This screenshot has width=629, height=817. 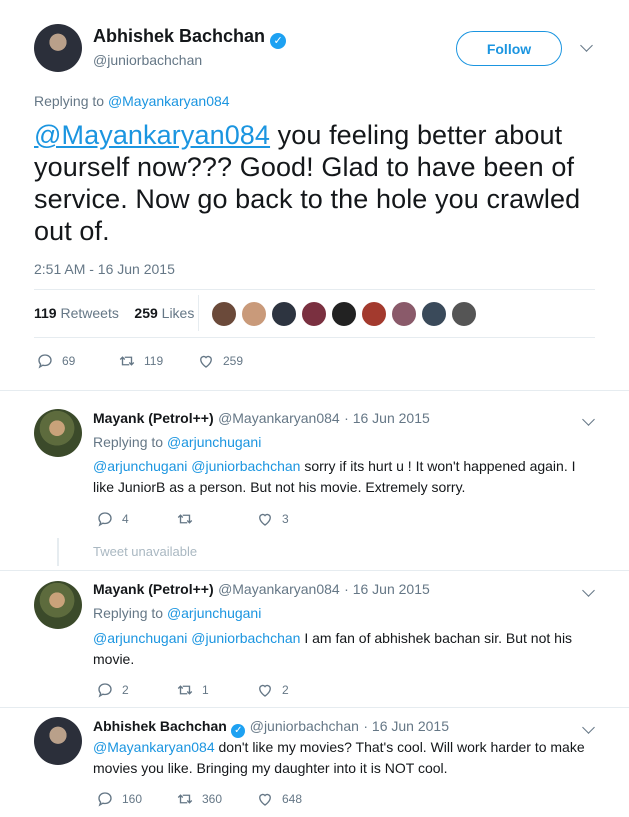 I want to click on tweet-mention-link: @Mayankaryan084, so click(x=152, y=135).